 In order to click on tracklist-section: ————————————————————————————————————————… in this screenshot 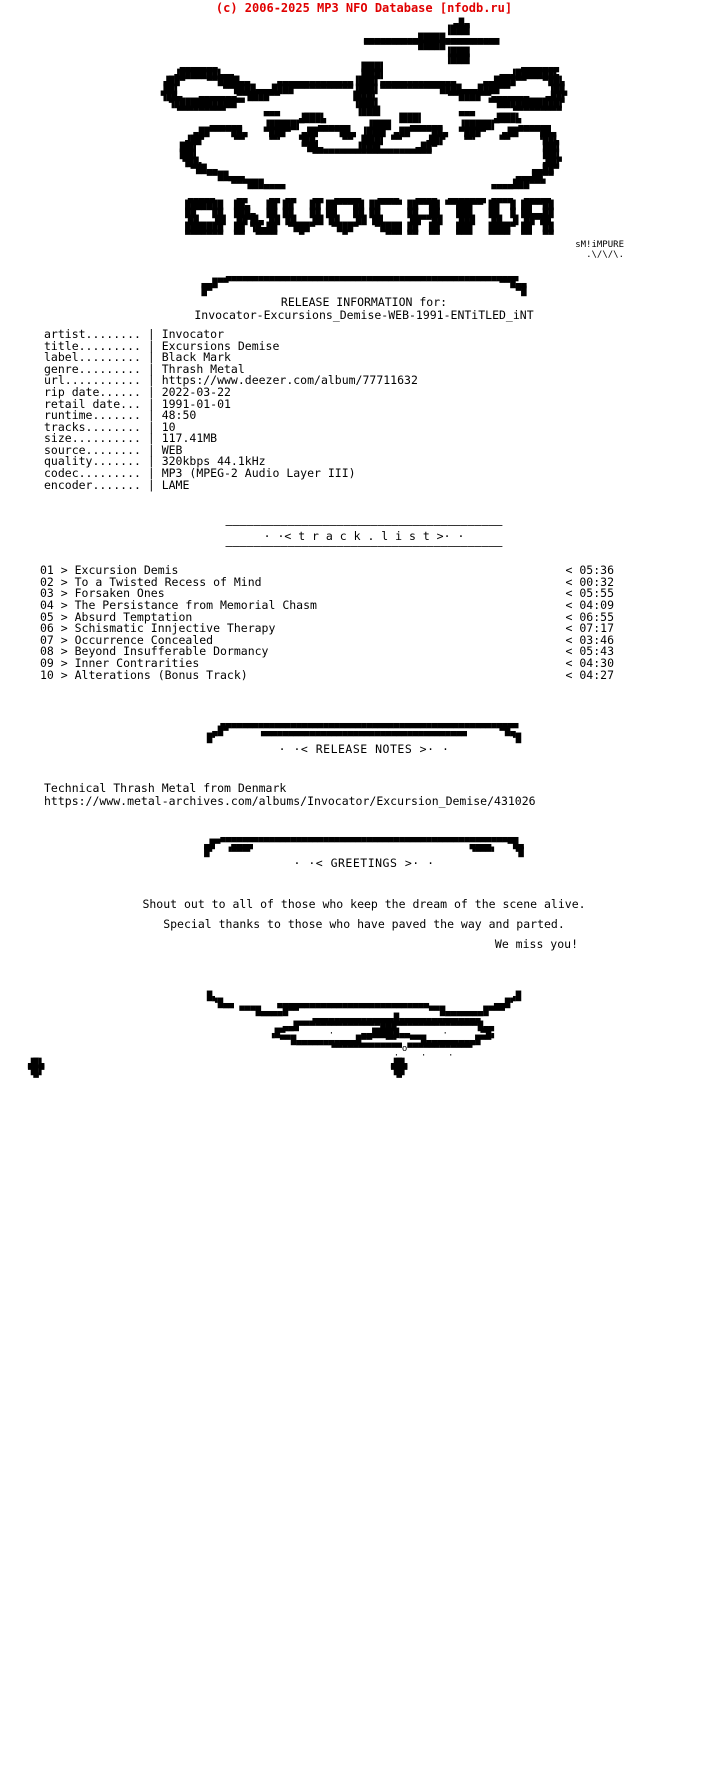, I will do `click(364, 600)`.